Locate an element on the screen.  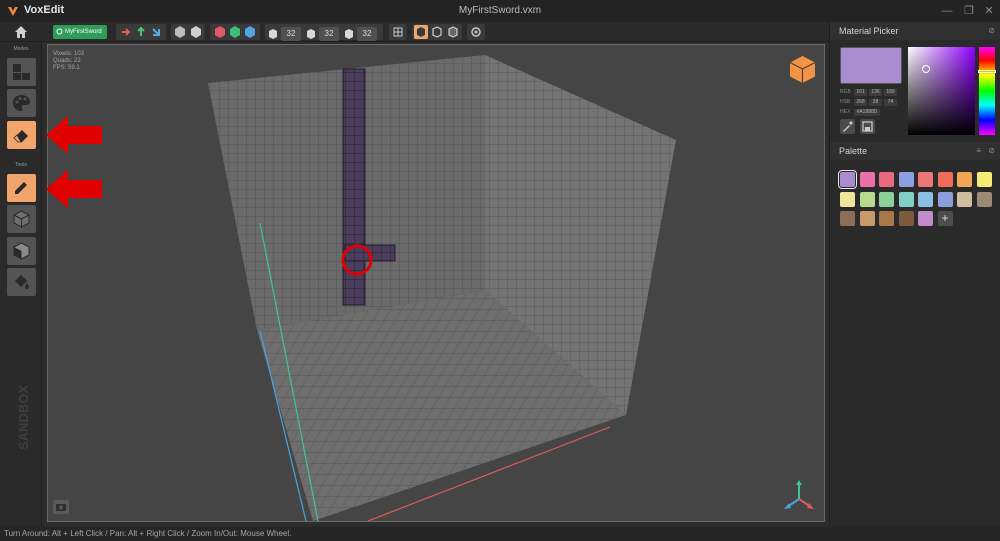
volume-size-group: 32 32 32 is located at coordinates (324, 32).